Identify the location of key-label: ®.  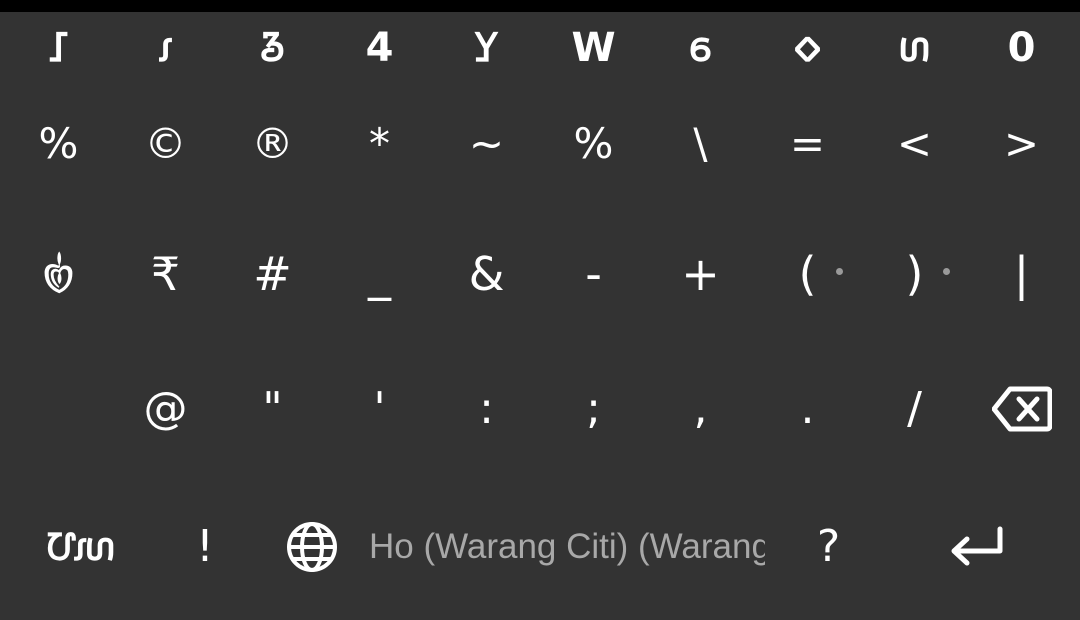
(272, 143).